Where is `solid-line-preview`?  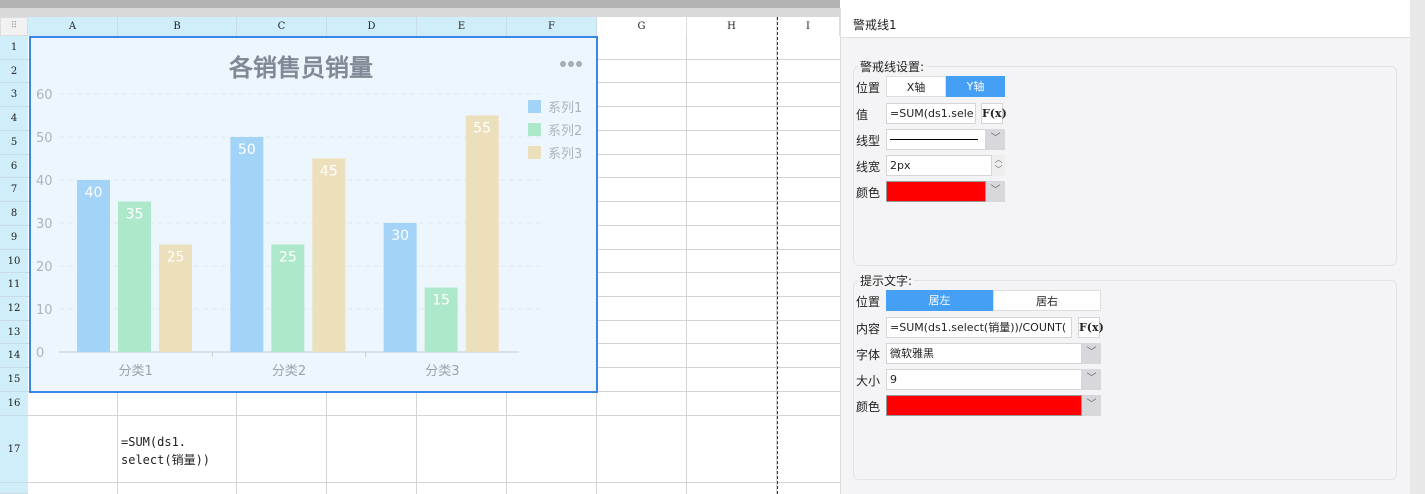 solid-line-preview is located at coordinates (934, 139).